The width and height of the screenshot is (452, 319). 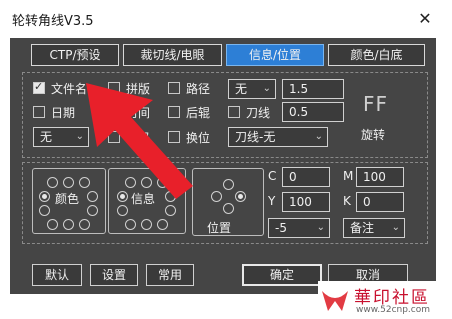 What do you see at coordinates (198, 138) in the screenshot?
I see `swap-position-label: 换位` at bounding box center [198, 138].